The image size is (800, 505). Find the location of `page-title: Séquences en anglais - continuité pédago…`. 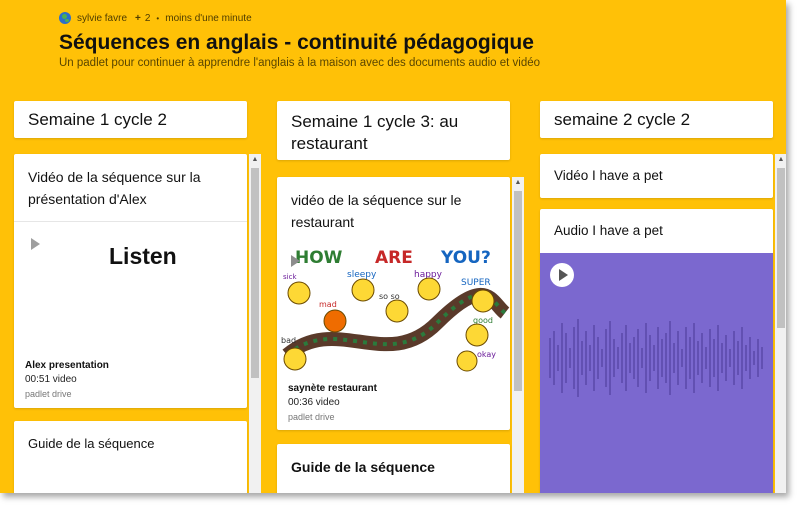

page-title: Séquences en anglais - continuité pédago… is located at coordinates (296, 42).